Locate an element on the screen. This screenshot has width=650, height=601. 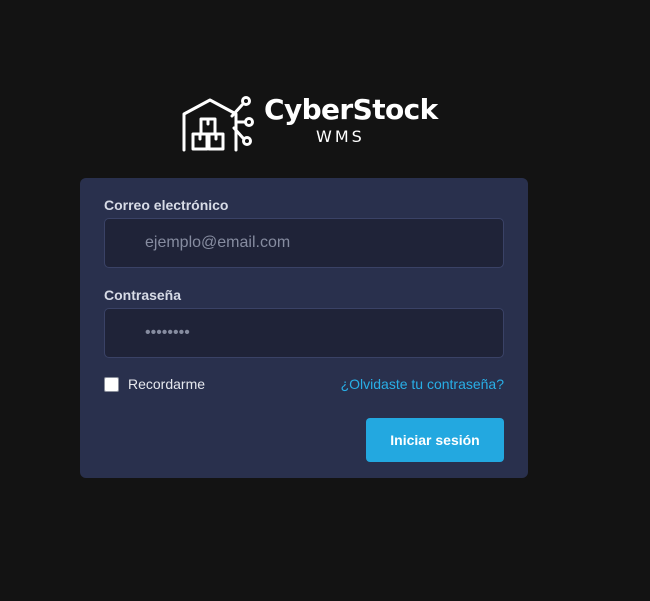
brand-logo: CyberStock WMS is located at coordinates (309, 123).